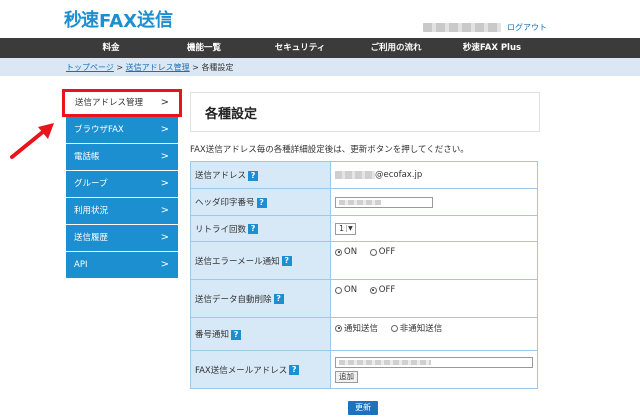 The height and width of the screenshot is (420, 640). I want to click on nav-item-security: セキュリティ, so click(300, 48).